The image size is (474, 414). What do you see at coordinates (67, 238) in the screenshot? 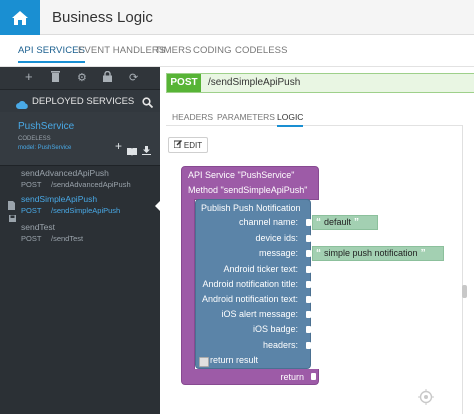
I see `method-path: /sendTest` at bounding box center [67, 238].